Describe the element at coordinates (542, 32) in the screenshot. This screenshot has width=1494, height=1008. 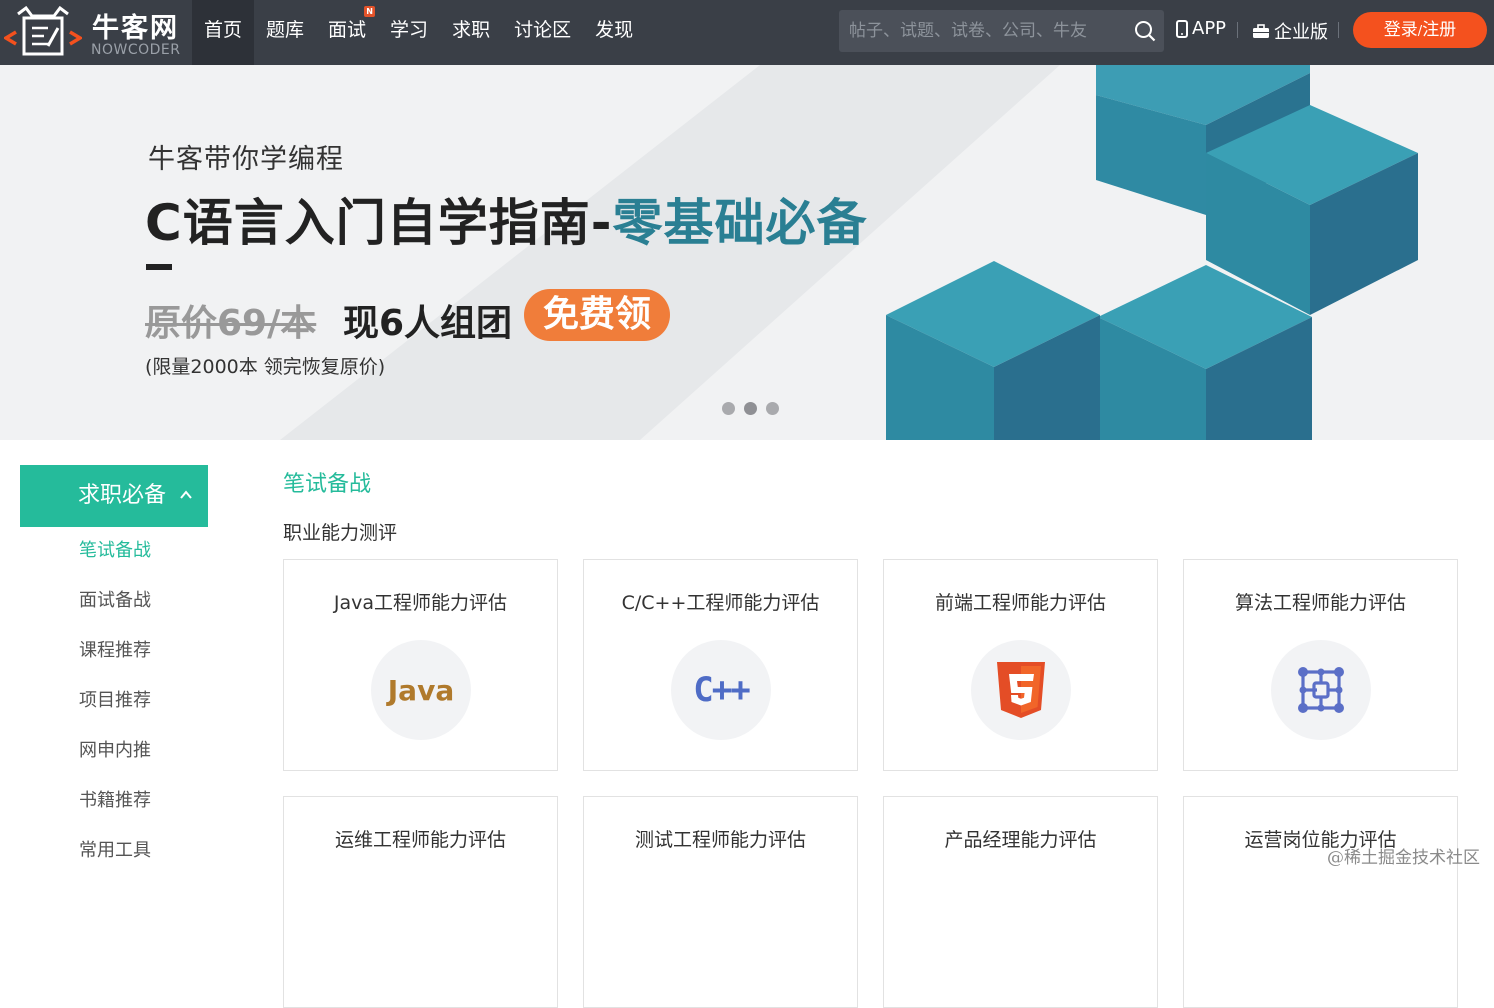
I see `nav-item-discuss: 讨论区` at that location.